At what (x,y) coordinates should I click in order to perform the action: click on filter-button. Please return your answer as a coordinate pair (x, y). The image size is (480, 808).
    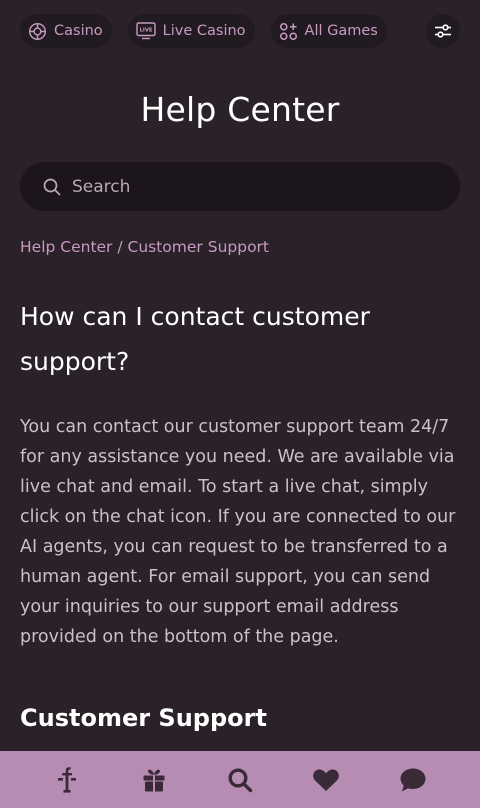
    Looking at the image, I should click on (443, 31).